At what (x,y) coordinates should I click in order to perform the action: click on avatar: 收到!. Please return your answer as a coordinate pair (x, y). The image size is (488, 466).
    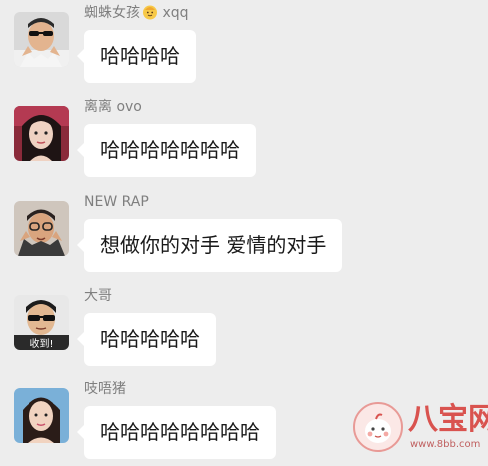
    Looking at the image, I should click on (41, 322).